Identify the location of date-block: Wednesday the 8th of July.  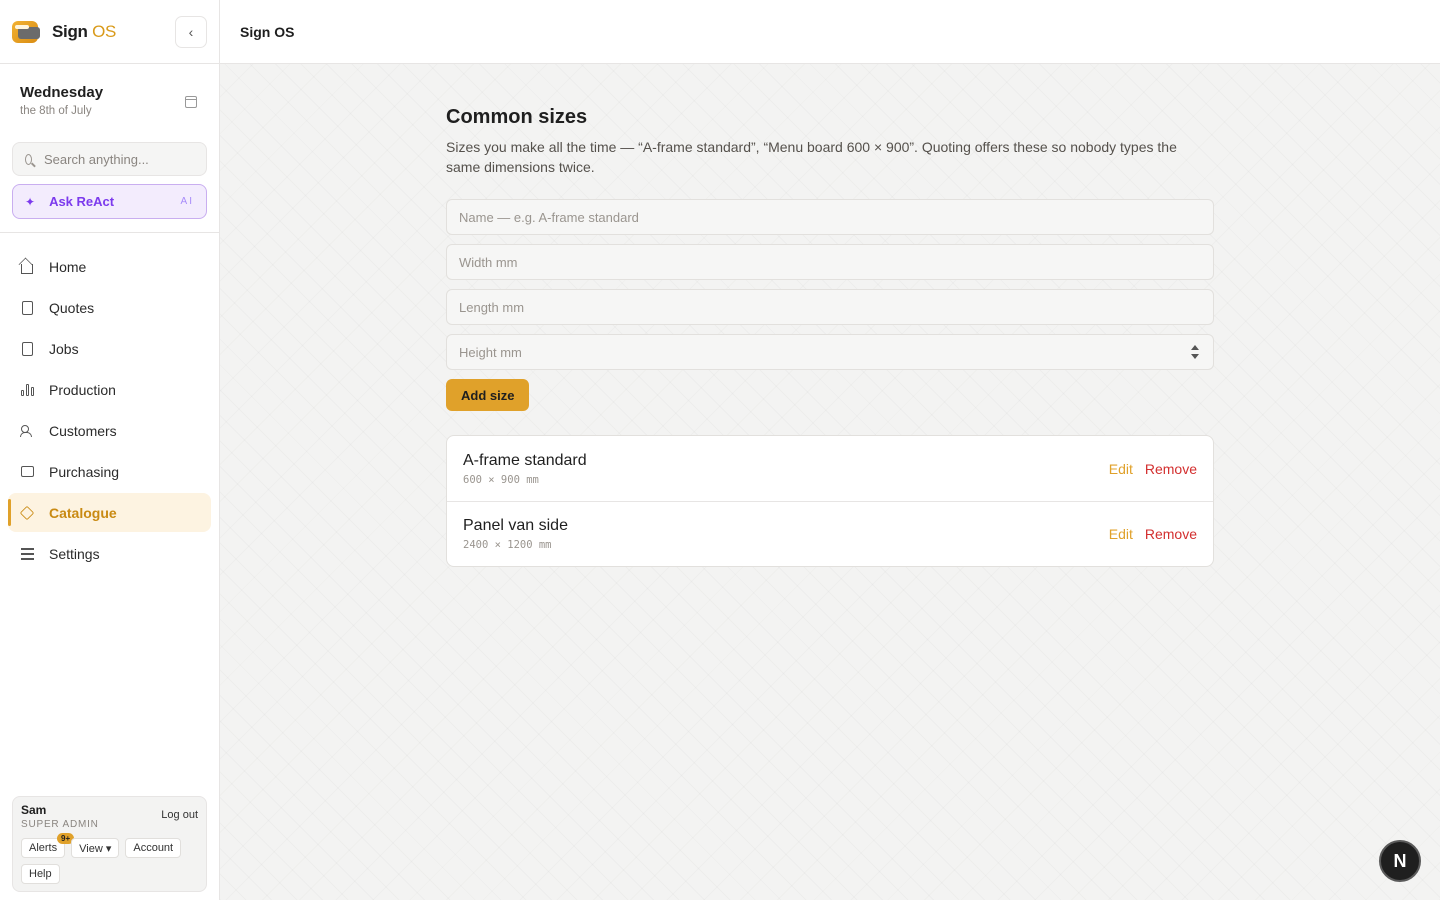
(109, 103).